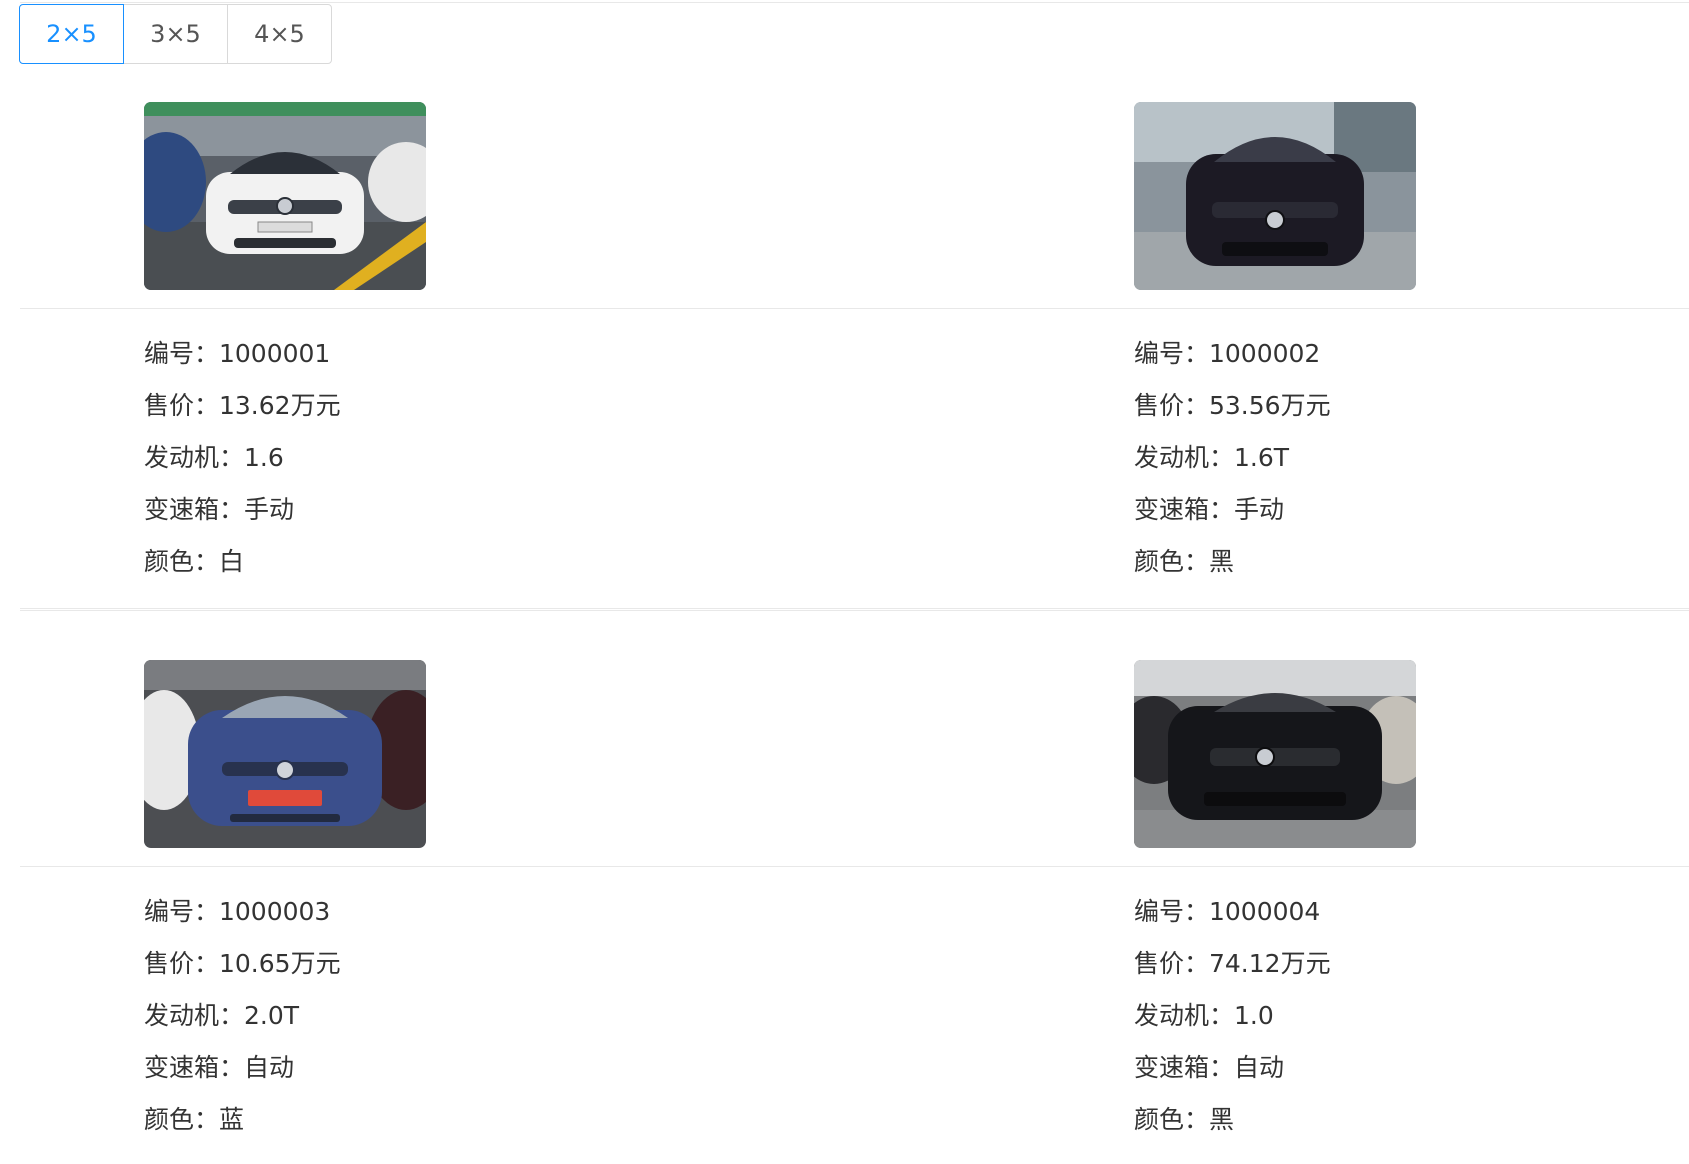 The image size is (1689, 1164). Describe the element at coordinates (242, 963) in the screenshot. I see `car-price: 售价：10.65万元` at that location.